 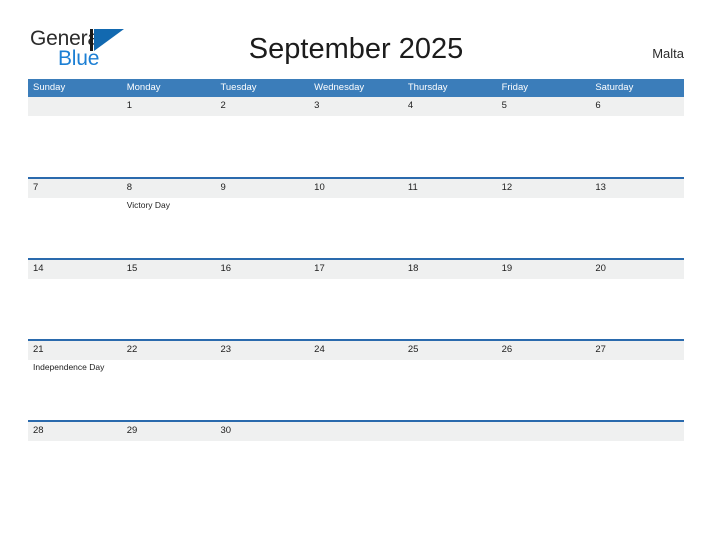 I want to click on day-cell: 7, so click(x=75, y=218).